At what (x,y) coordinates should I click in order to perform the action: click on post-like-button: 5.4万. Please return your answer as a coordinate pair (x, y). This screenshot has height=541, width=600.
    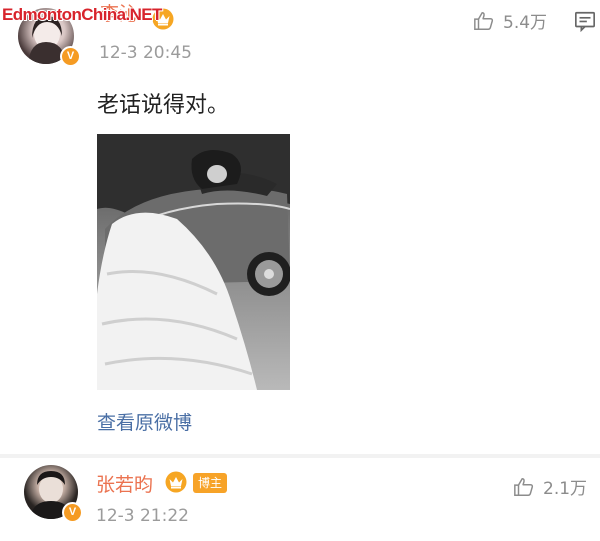
    Looking at the image, I should click on (510, 20).